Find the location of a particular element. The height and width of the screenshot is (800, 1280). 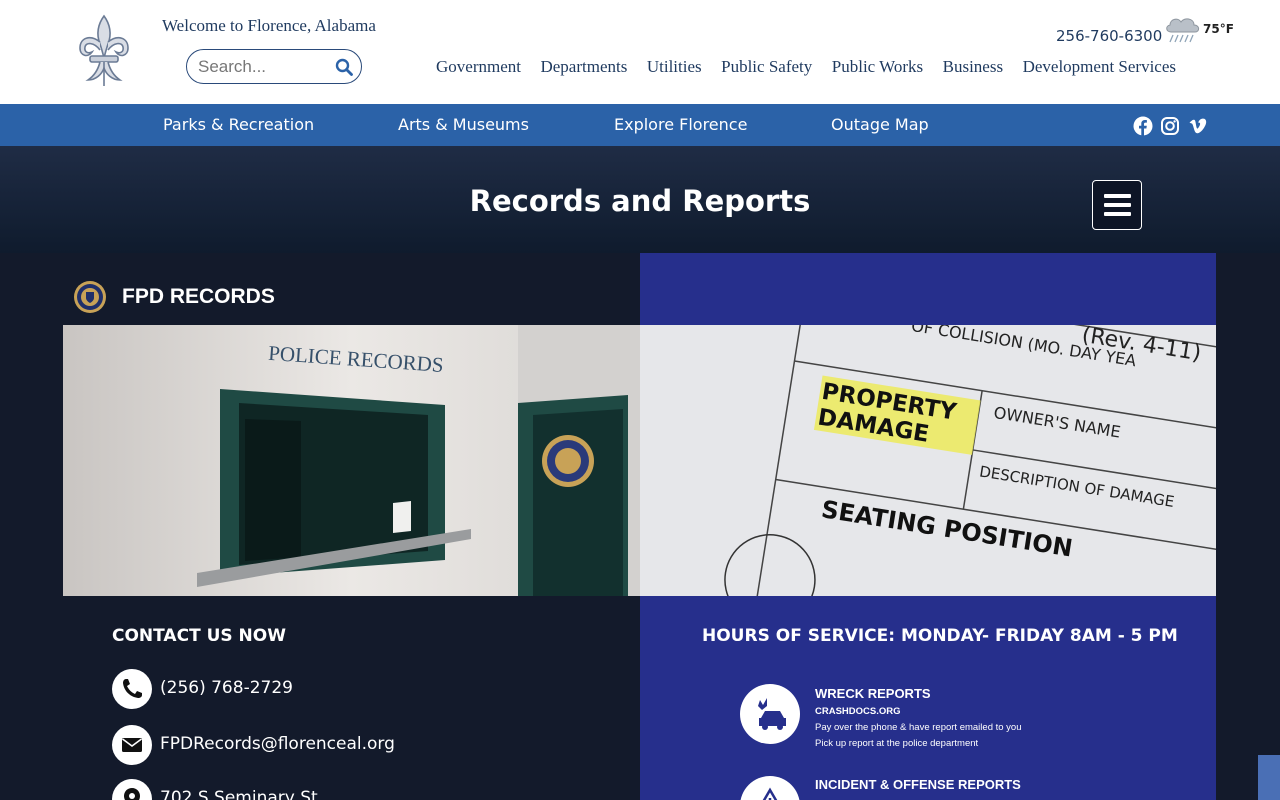

vimeo-icon is located at coordinates (1198, 126).